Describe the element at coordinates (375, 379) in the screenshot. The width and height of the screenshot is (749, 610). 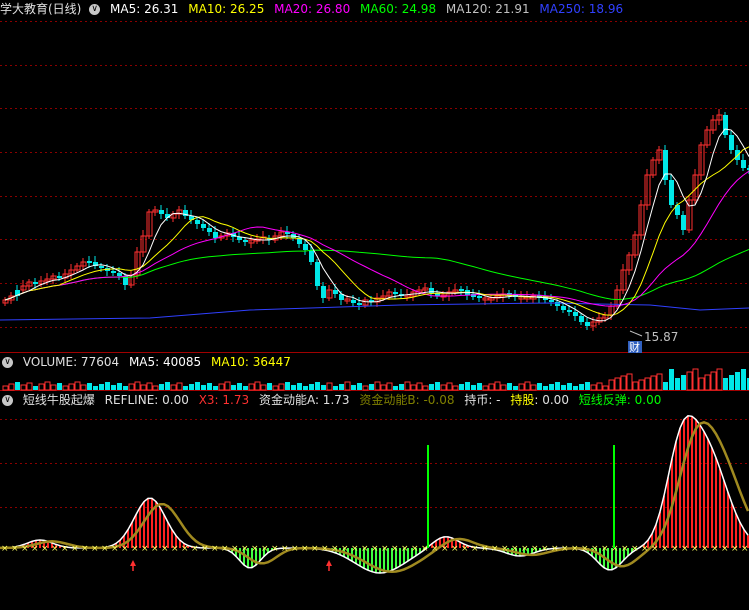
I see `volume-chart` at that location.